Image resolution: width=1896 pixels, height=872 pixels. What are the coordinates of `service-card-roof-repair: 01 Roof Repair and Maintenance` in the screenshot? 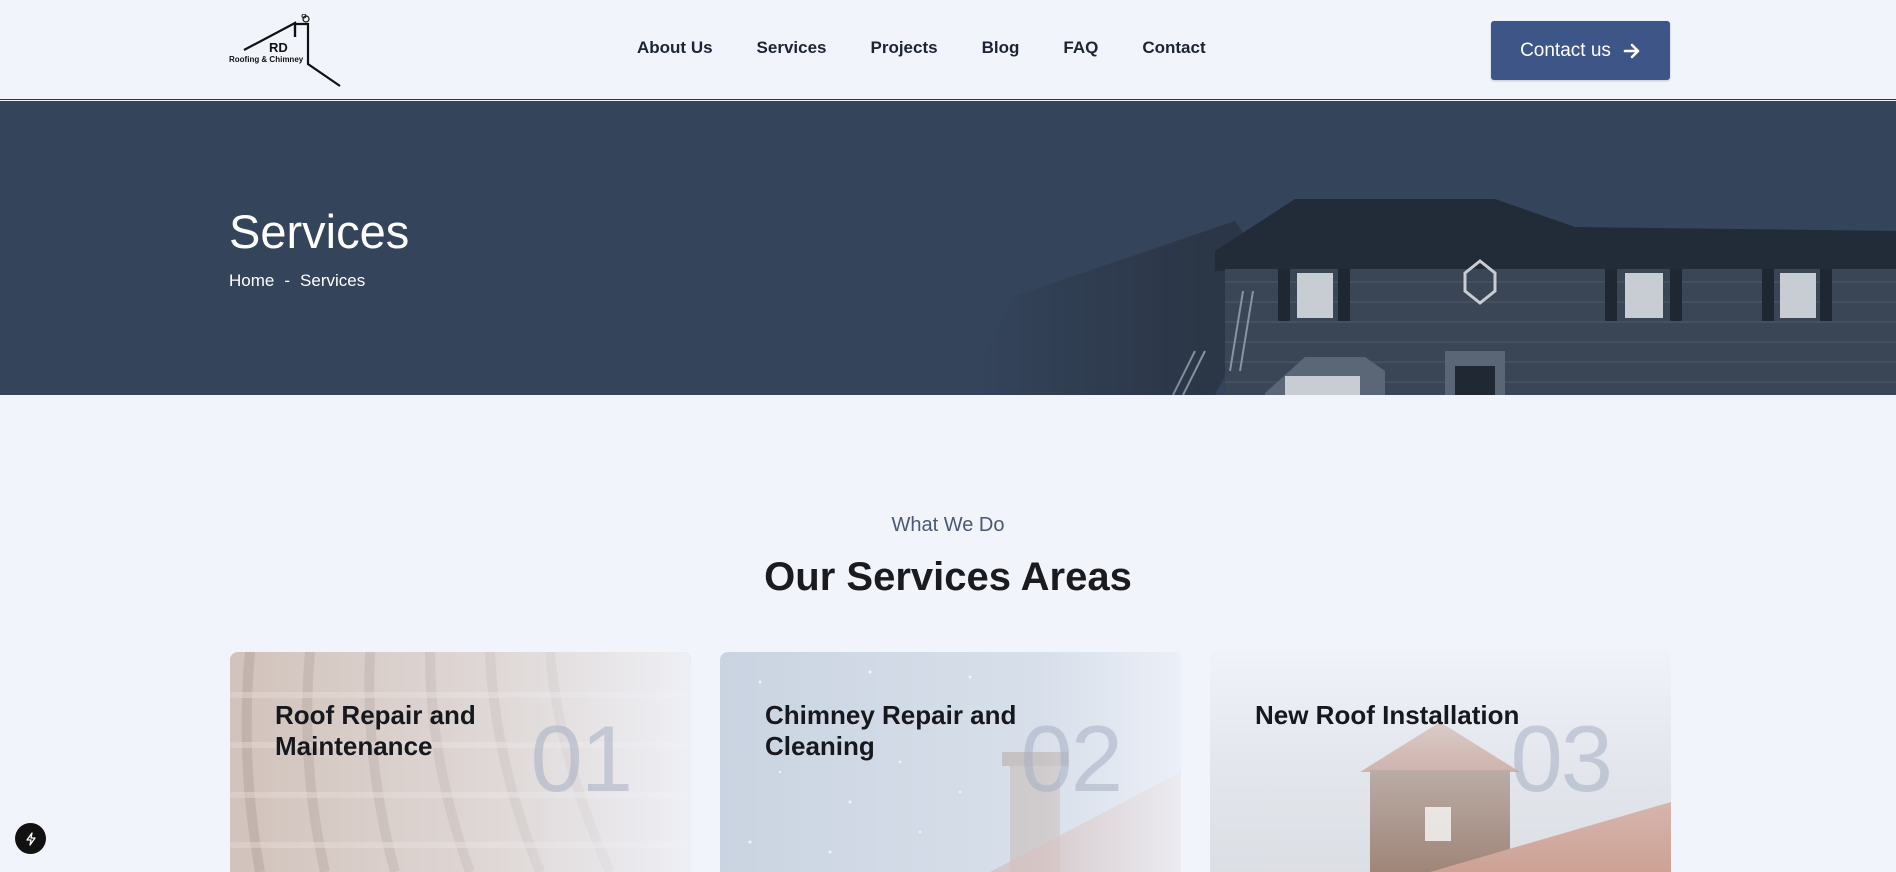 It's located at (460, 762).